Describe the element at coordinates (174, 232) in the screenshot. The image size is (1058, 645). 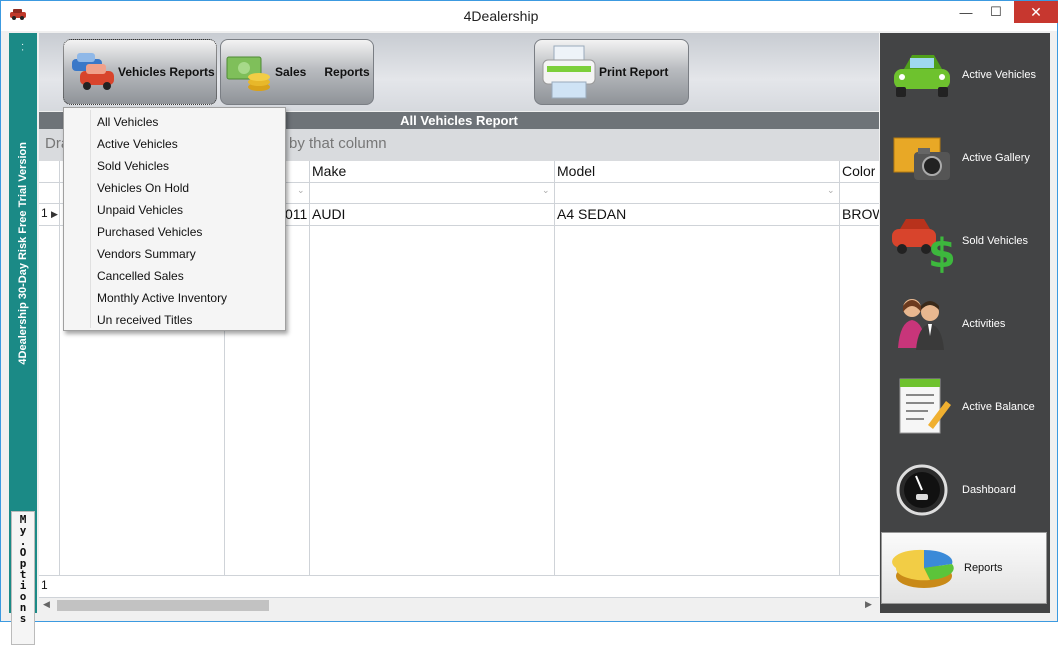
I see `menu-item-purchased-vehicles: Purchased Vehicles` at that location.